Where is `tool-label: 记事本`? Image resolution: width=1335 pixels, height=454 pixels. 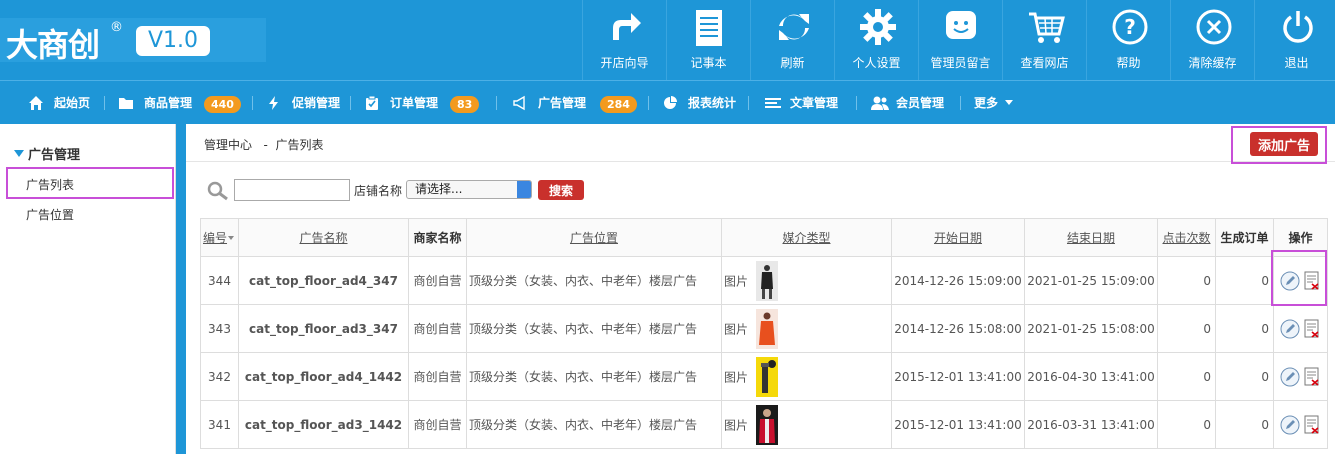
tool-label: 记事本 is located at coordinates (708, 63).